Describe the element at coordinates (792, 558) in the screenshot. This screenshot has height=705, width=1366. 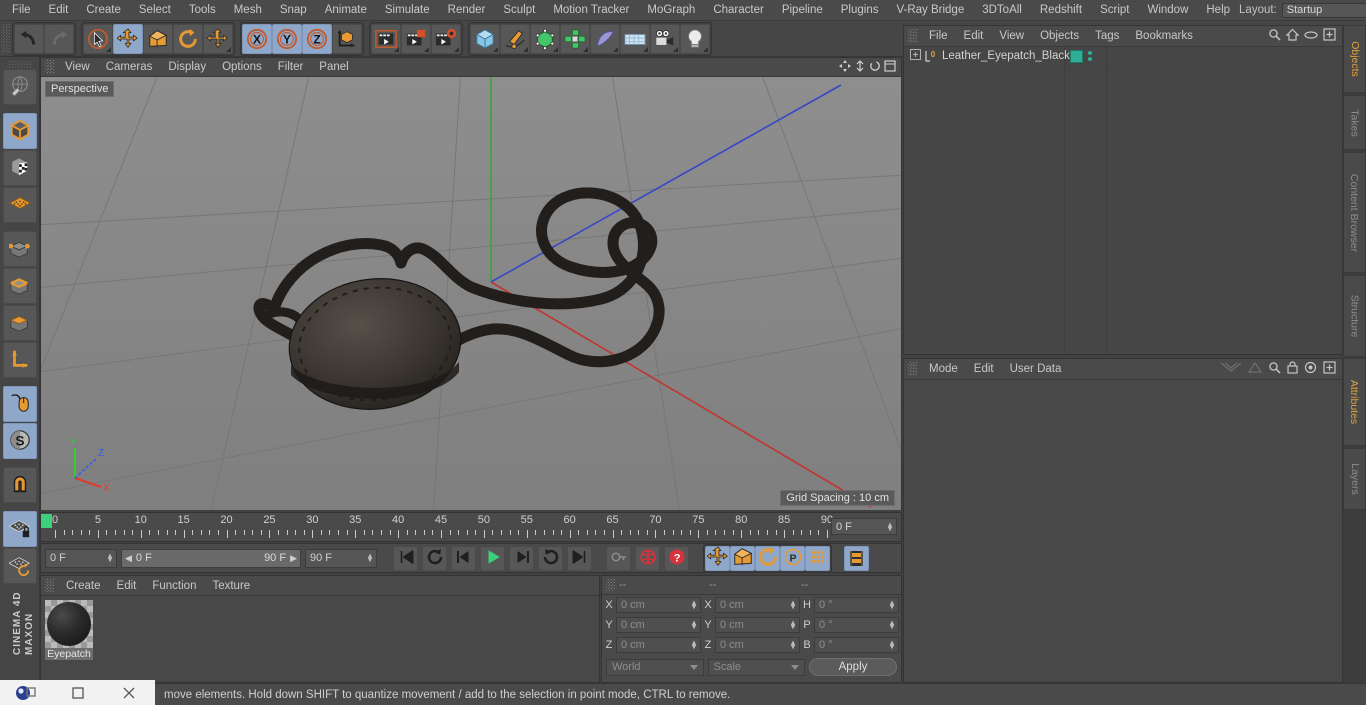
I see `param-key-button: P` at that location.